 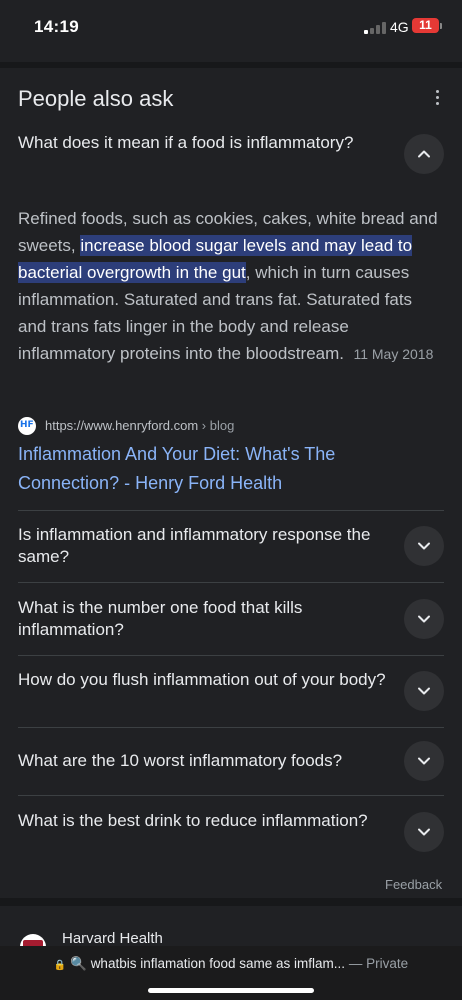 What do you see at coordinates (438, 98) in the screenshot?
I see `more-vert-icon` at bounding box center [438, 98].